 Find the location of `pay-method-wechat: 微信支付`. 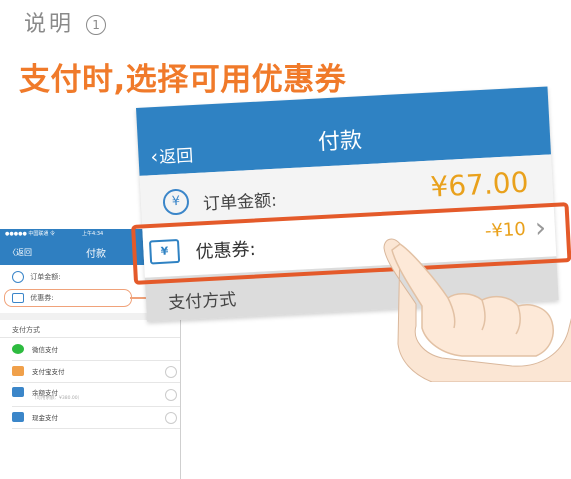

pay-method-wechat: 微信支付 is located at coordinates (96, 351).